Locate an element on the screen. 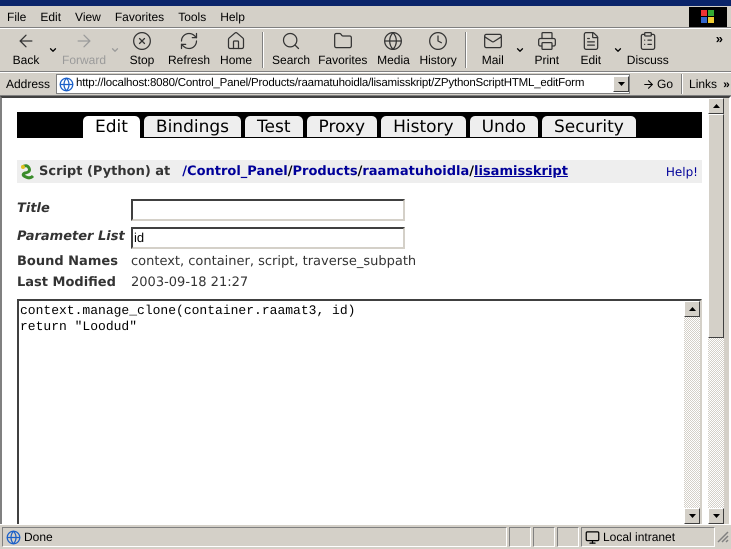 The width and height of the screenshot is (731, 549). zone-text: Local intranet is located at coordinates (639, 537).